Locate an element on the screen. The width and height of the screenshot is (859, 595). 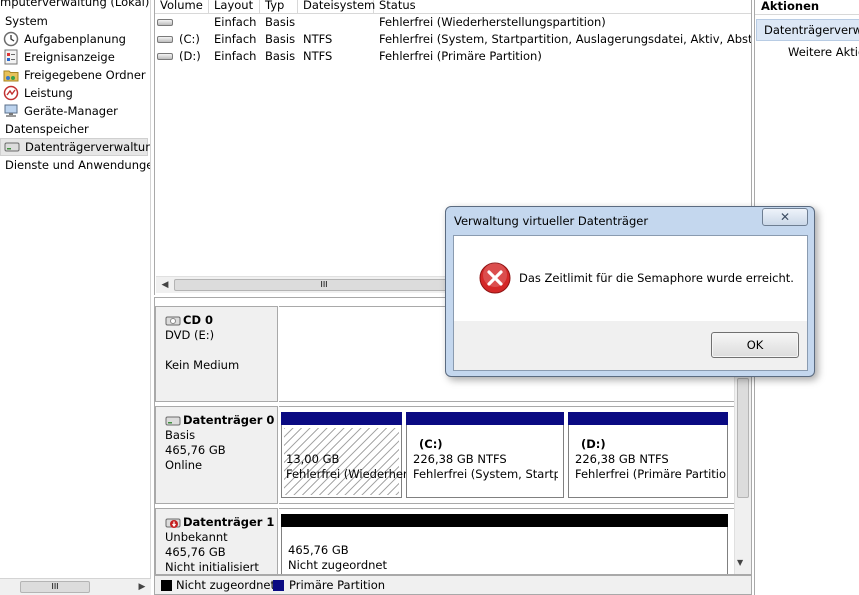
tree-item-geraete-manager: Geräte-Manager is located at coordinates (59, 111).